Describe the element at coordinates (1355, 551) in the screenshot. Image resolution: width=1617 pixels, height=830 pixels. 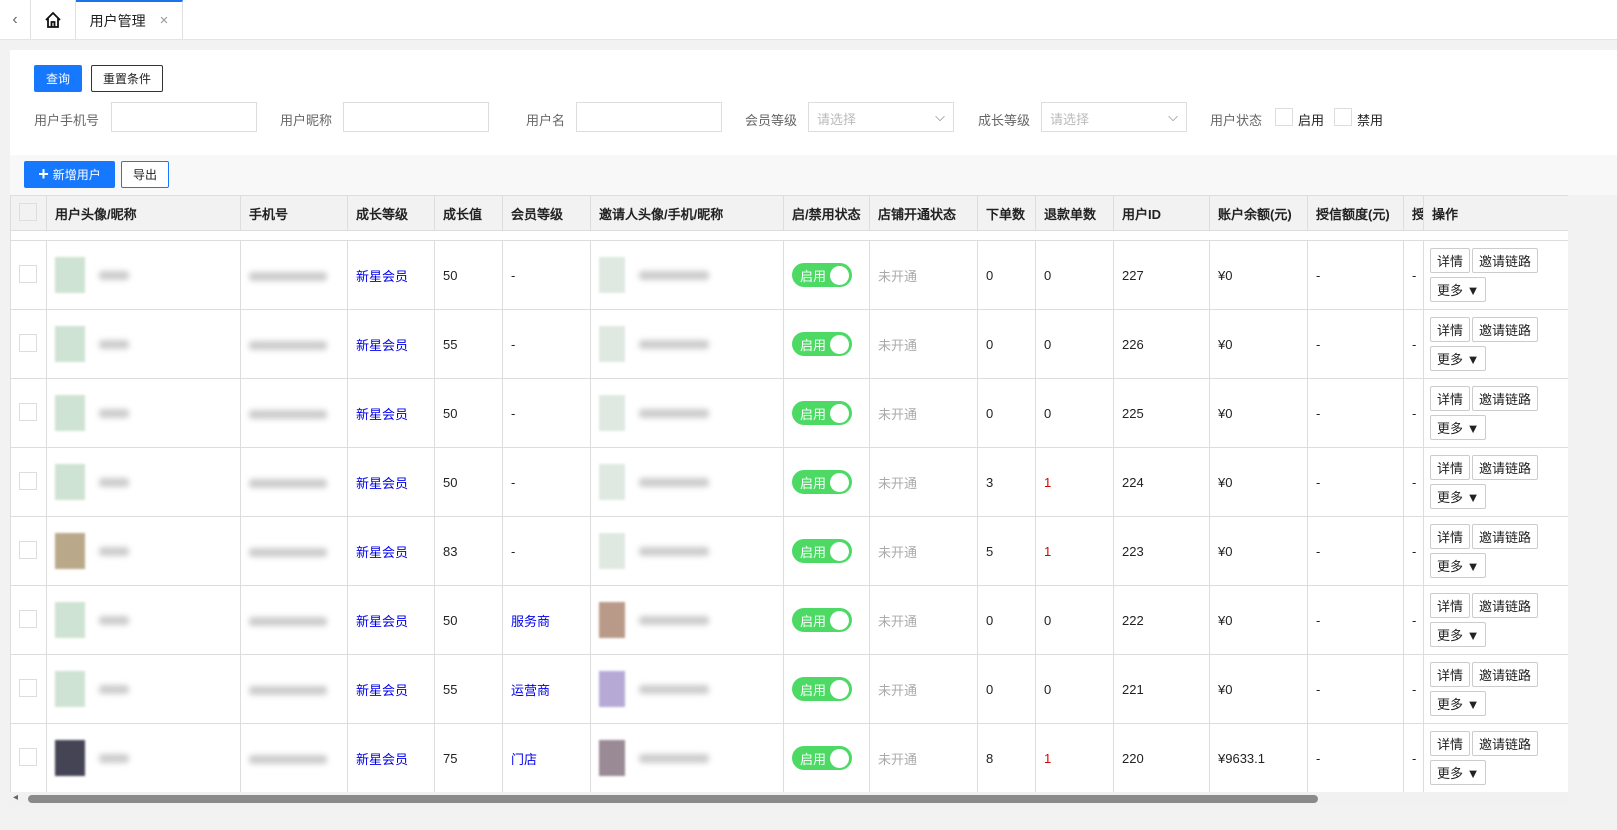
I see `credit: -` at that location.